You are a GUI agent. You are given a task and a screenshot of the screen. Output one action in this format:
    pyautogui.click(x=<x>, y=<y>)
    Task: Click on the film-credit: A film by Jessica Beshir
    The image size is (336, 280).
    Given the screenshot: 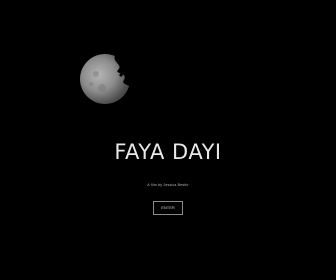 What is the action you would take?
    pyautogui.click(x=168, y=185)
    